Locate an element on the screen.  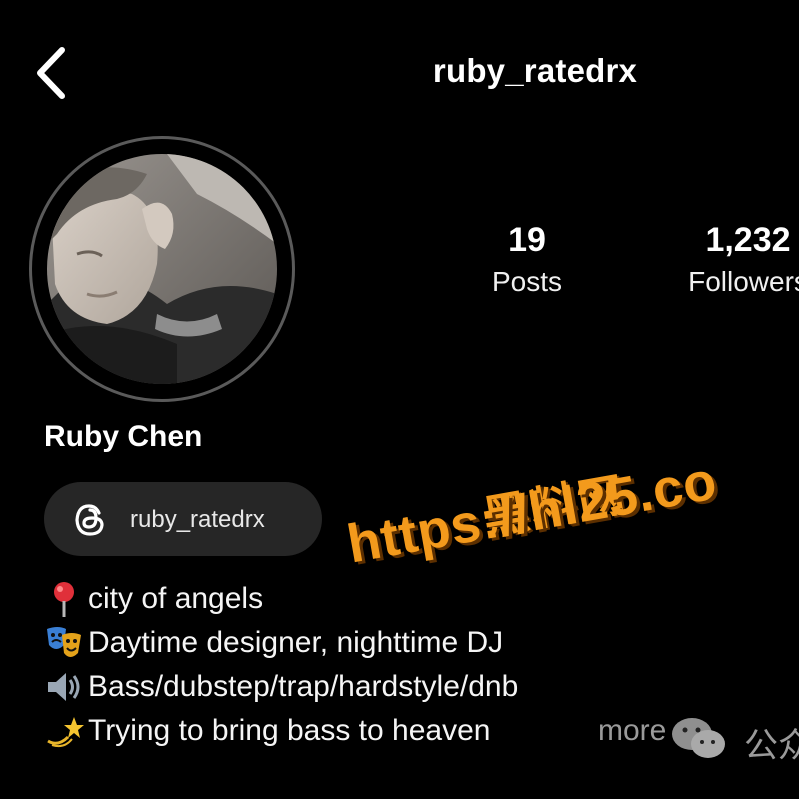
followers-count: 1,232 is located at coordinates (748, 240).